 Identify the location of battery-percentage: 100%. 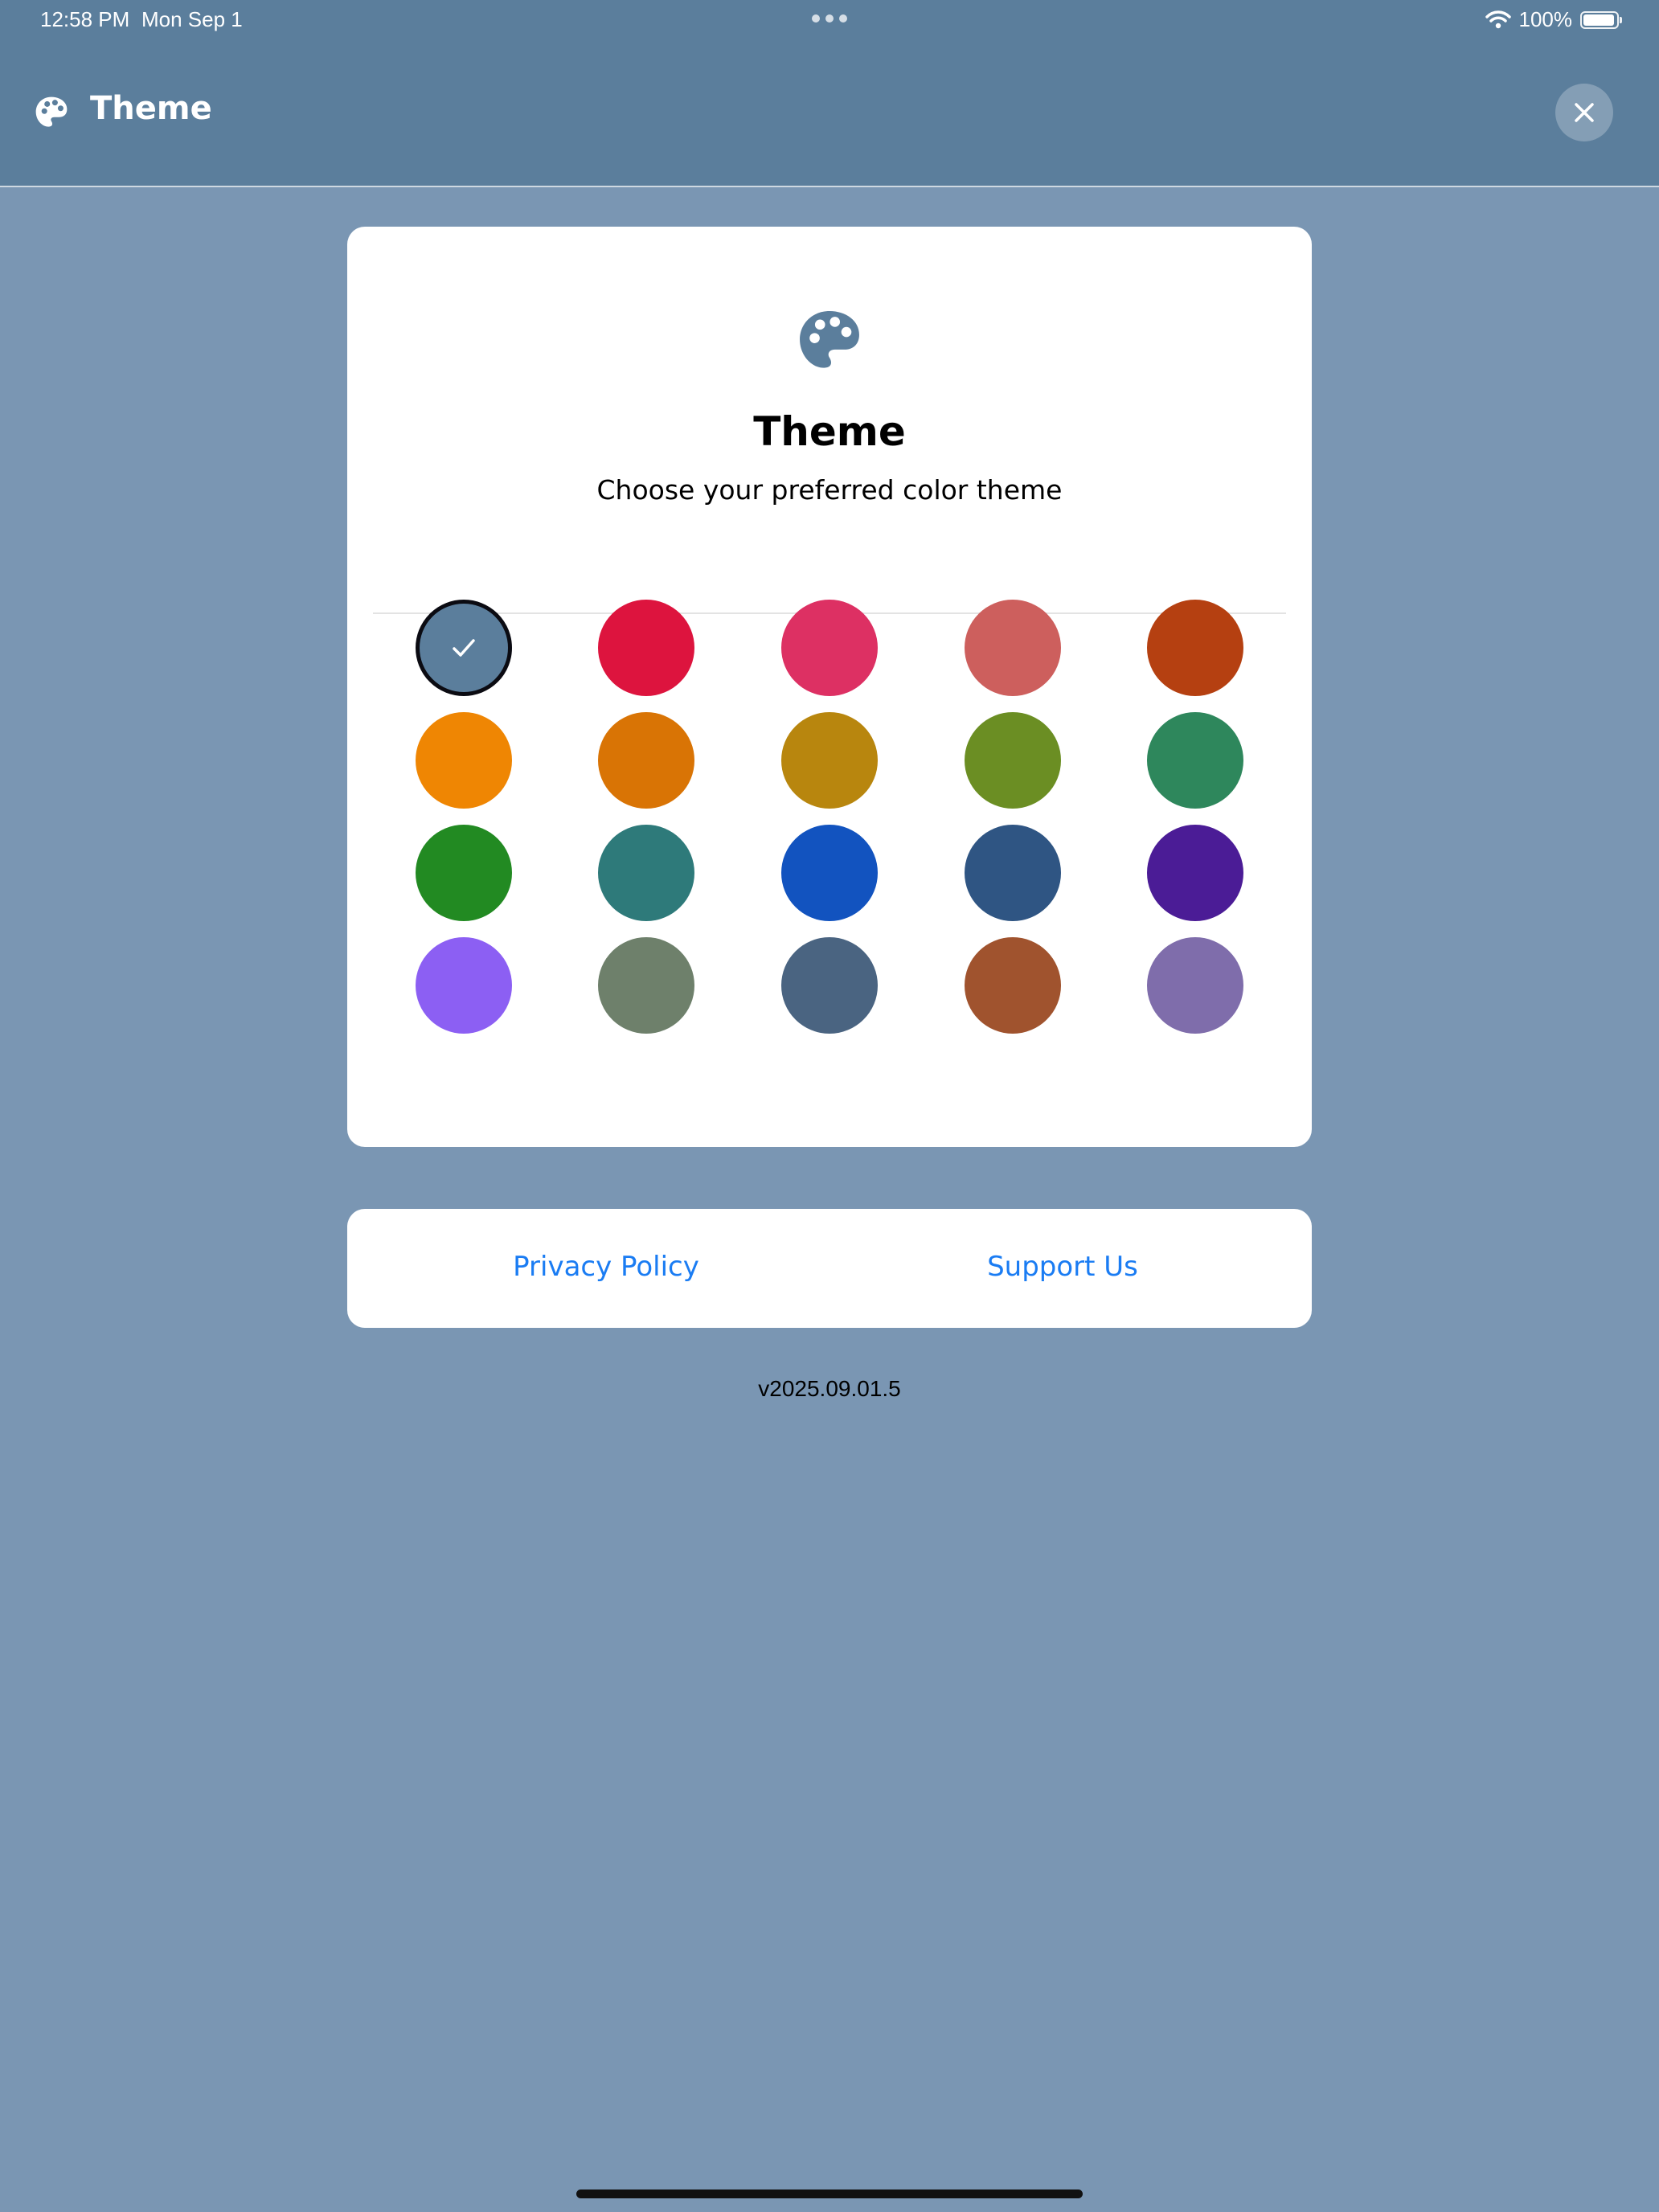
(1545, 19).